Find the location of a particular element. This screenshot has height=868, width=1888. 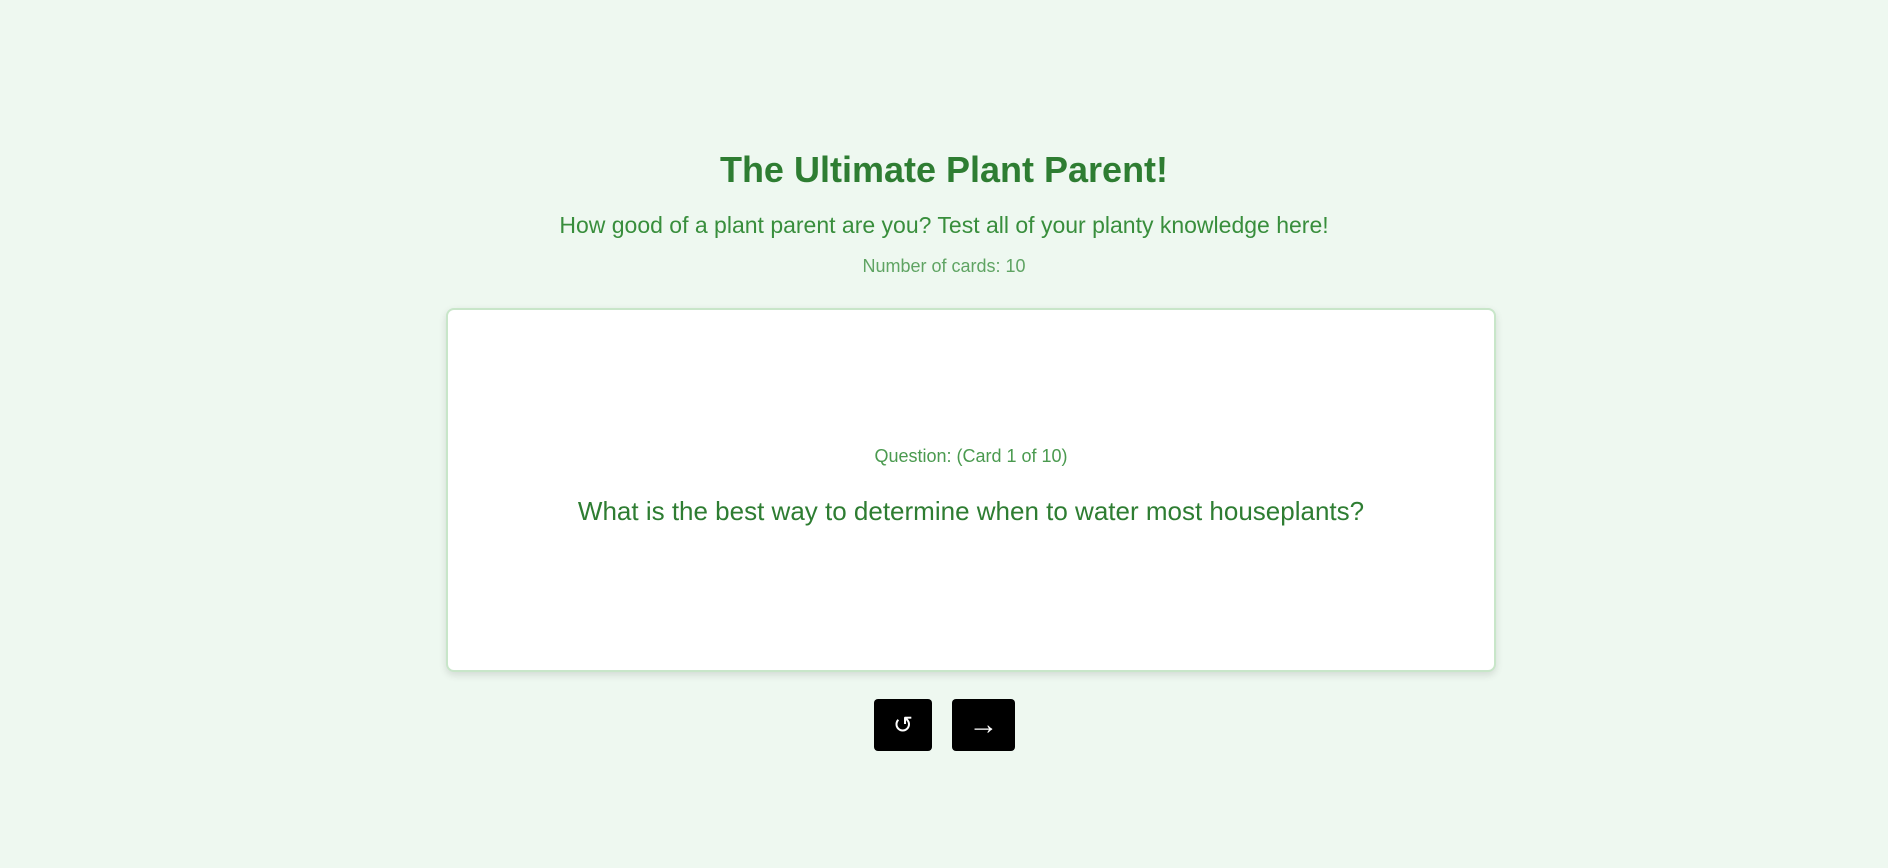

card-label: Question: (Card 1 of 10) is located at coordinates (971, 456).